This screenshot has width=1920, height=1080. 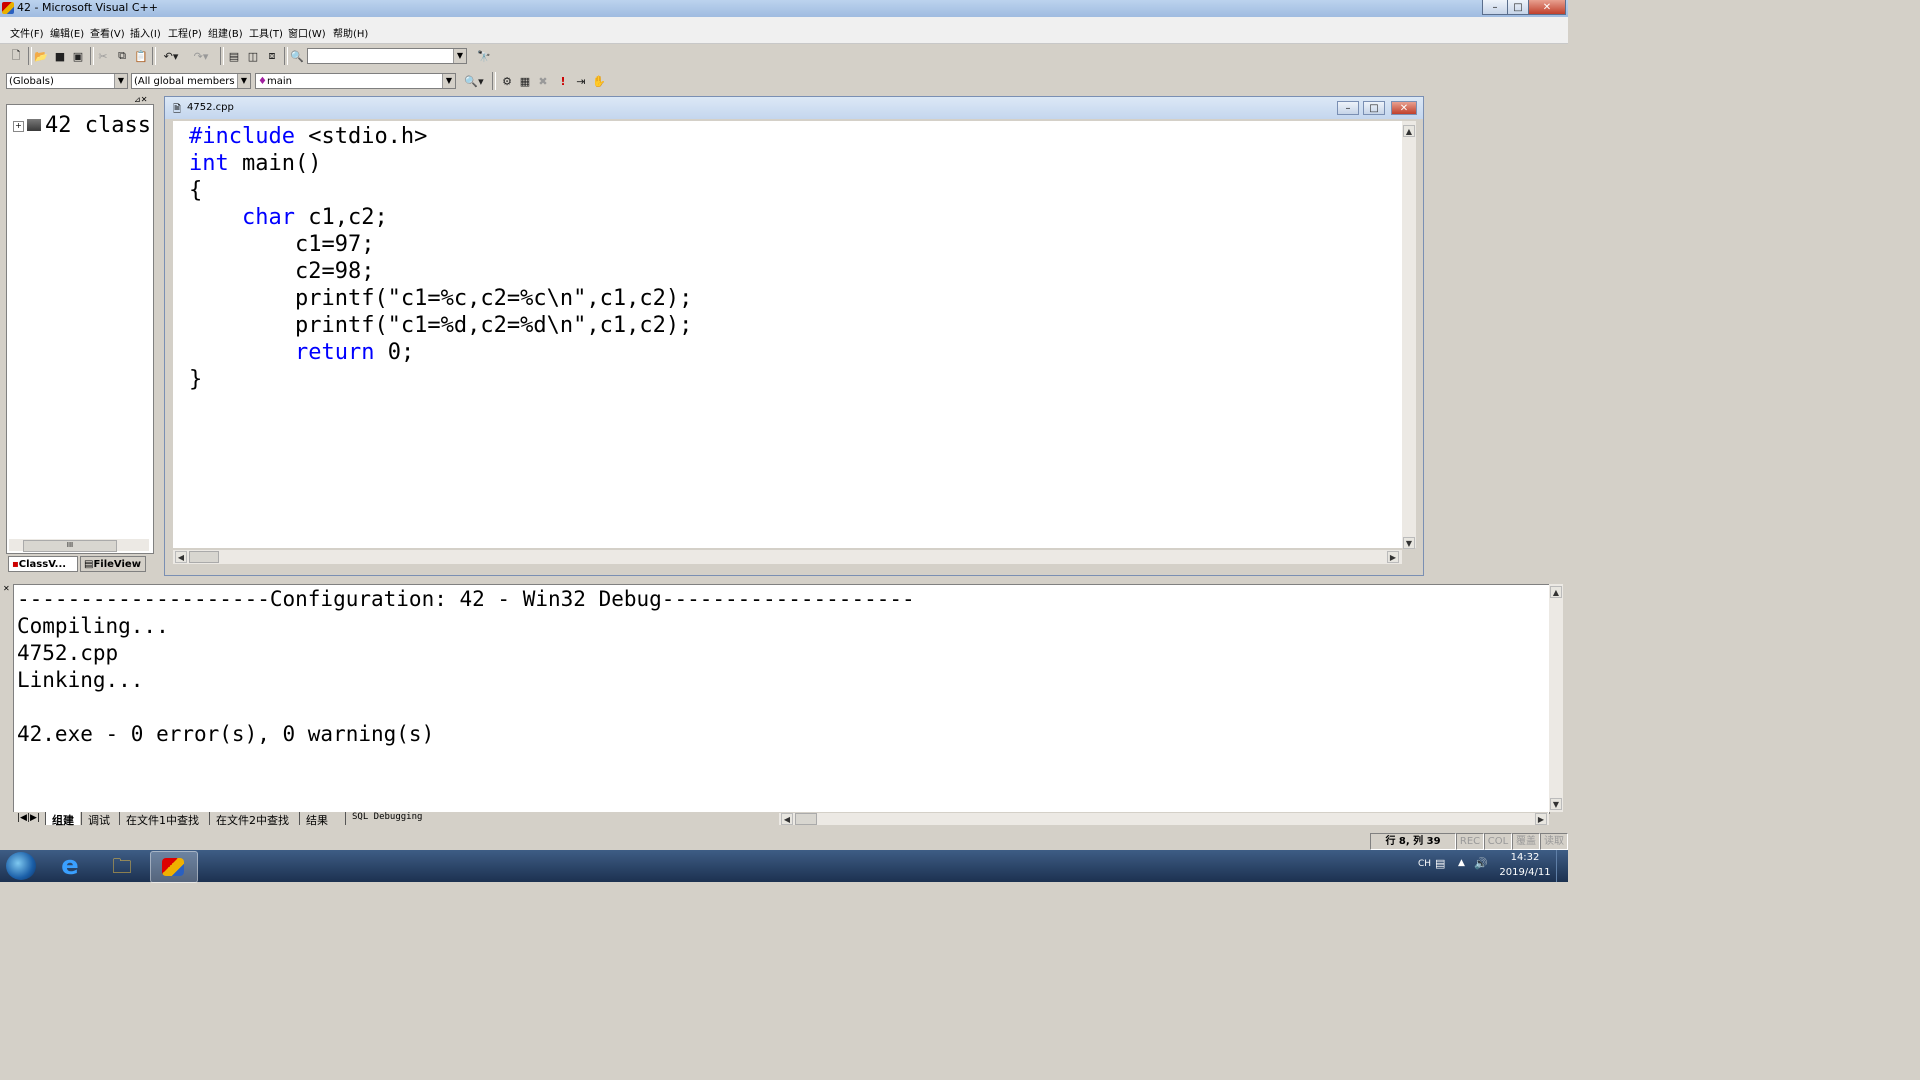 I want to click on save-icon: ■, so click(x=60, y=56).